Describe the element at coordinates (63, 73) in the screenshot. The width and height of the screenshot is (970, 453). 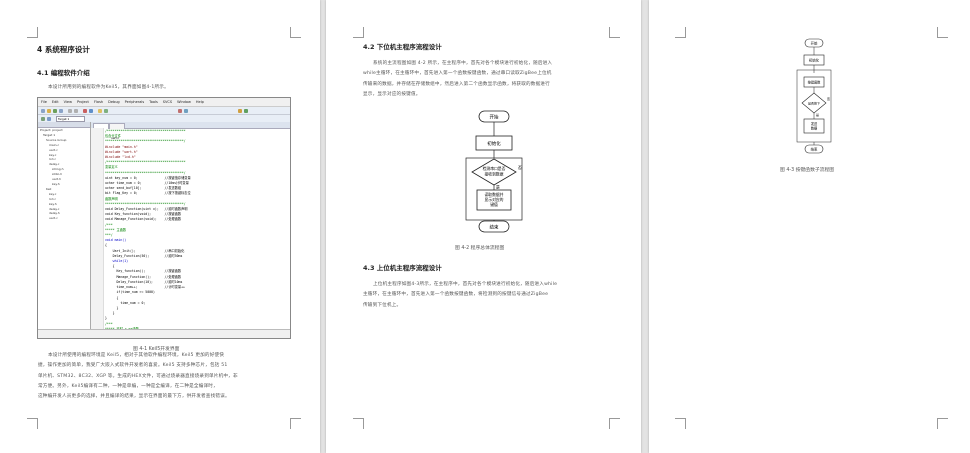
I see `section-heading: 4.1 编程软件介绍` at that location.